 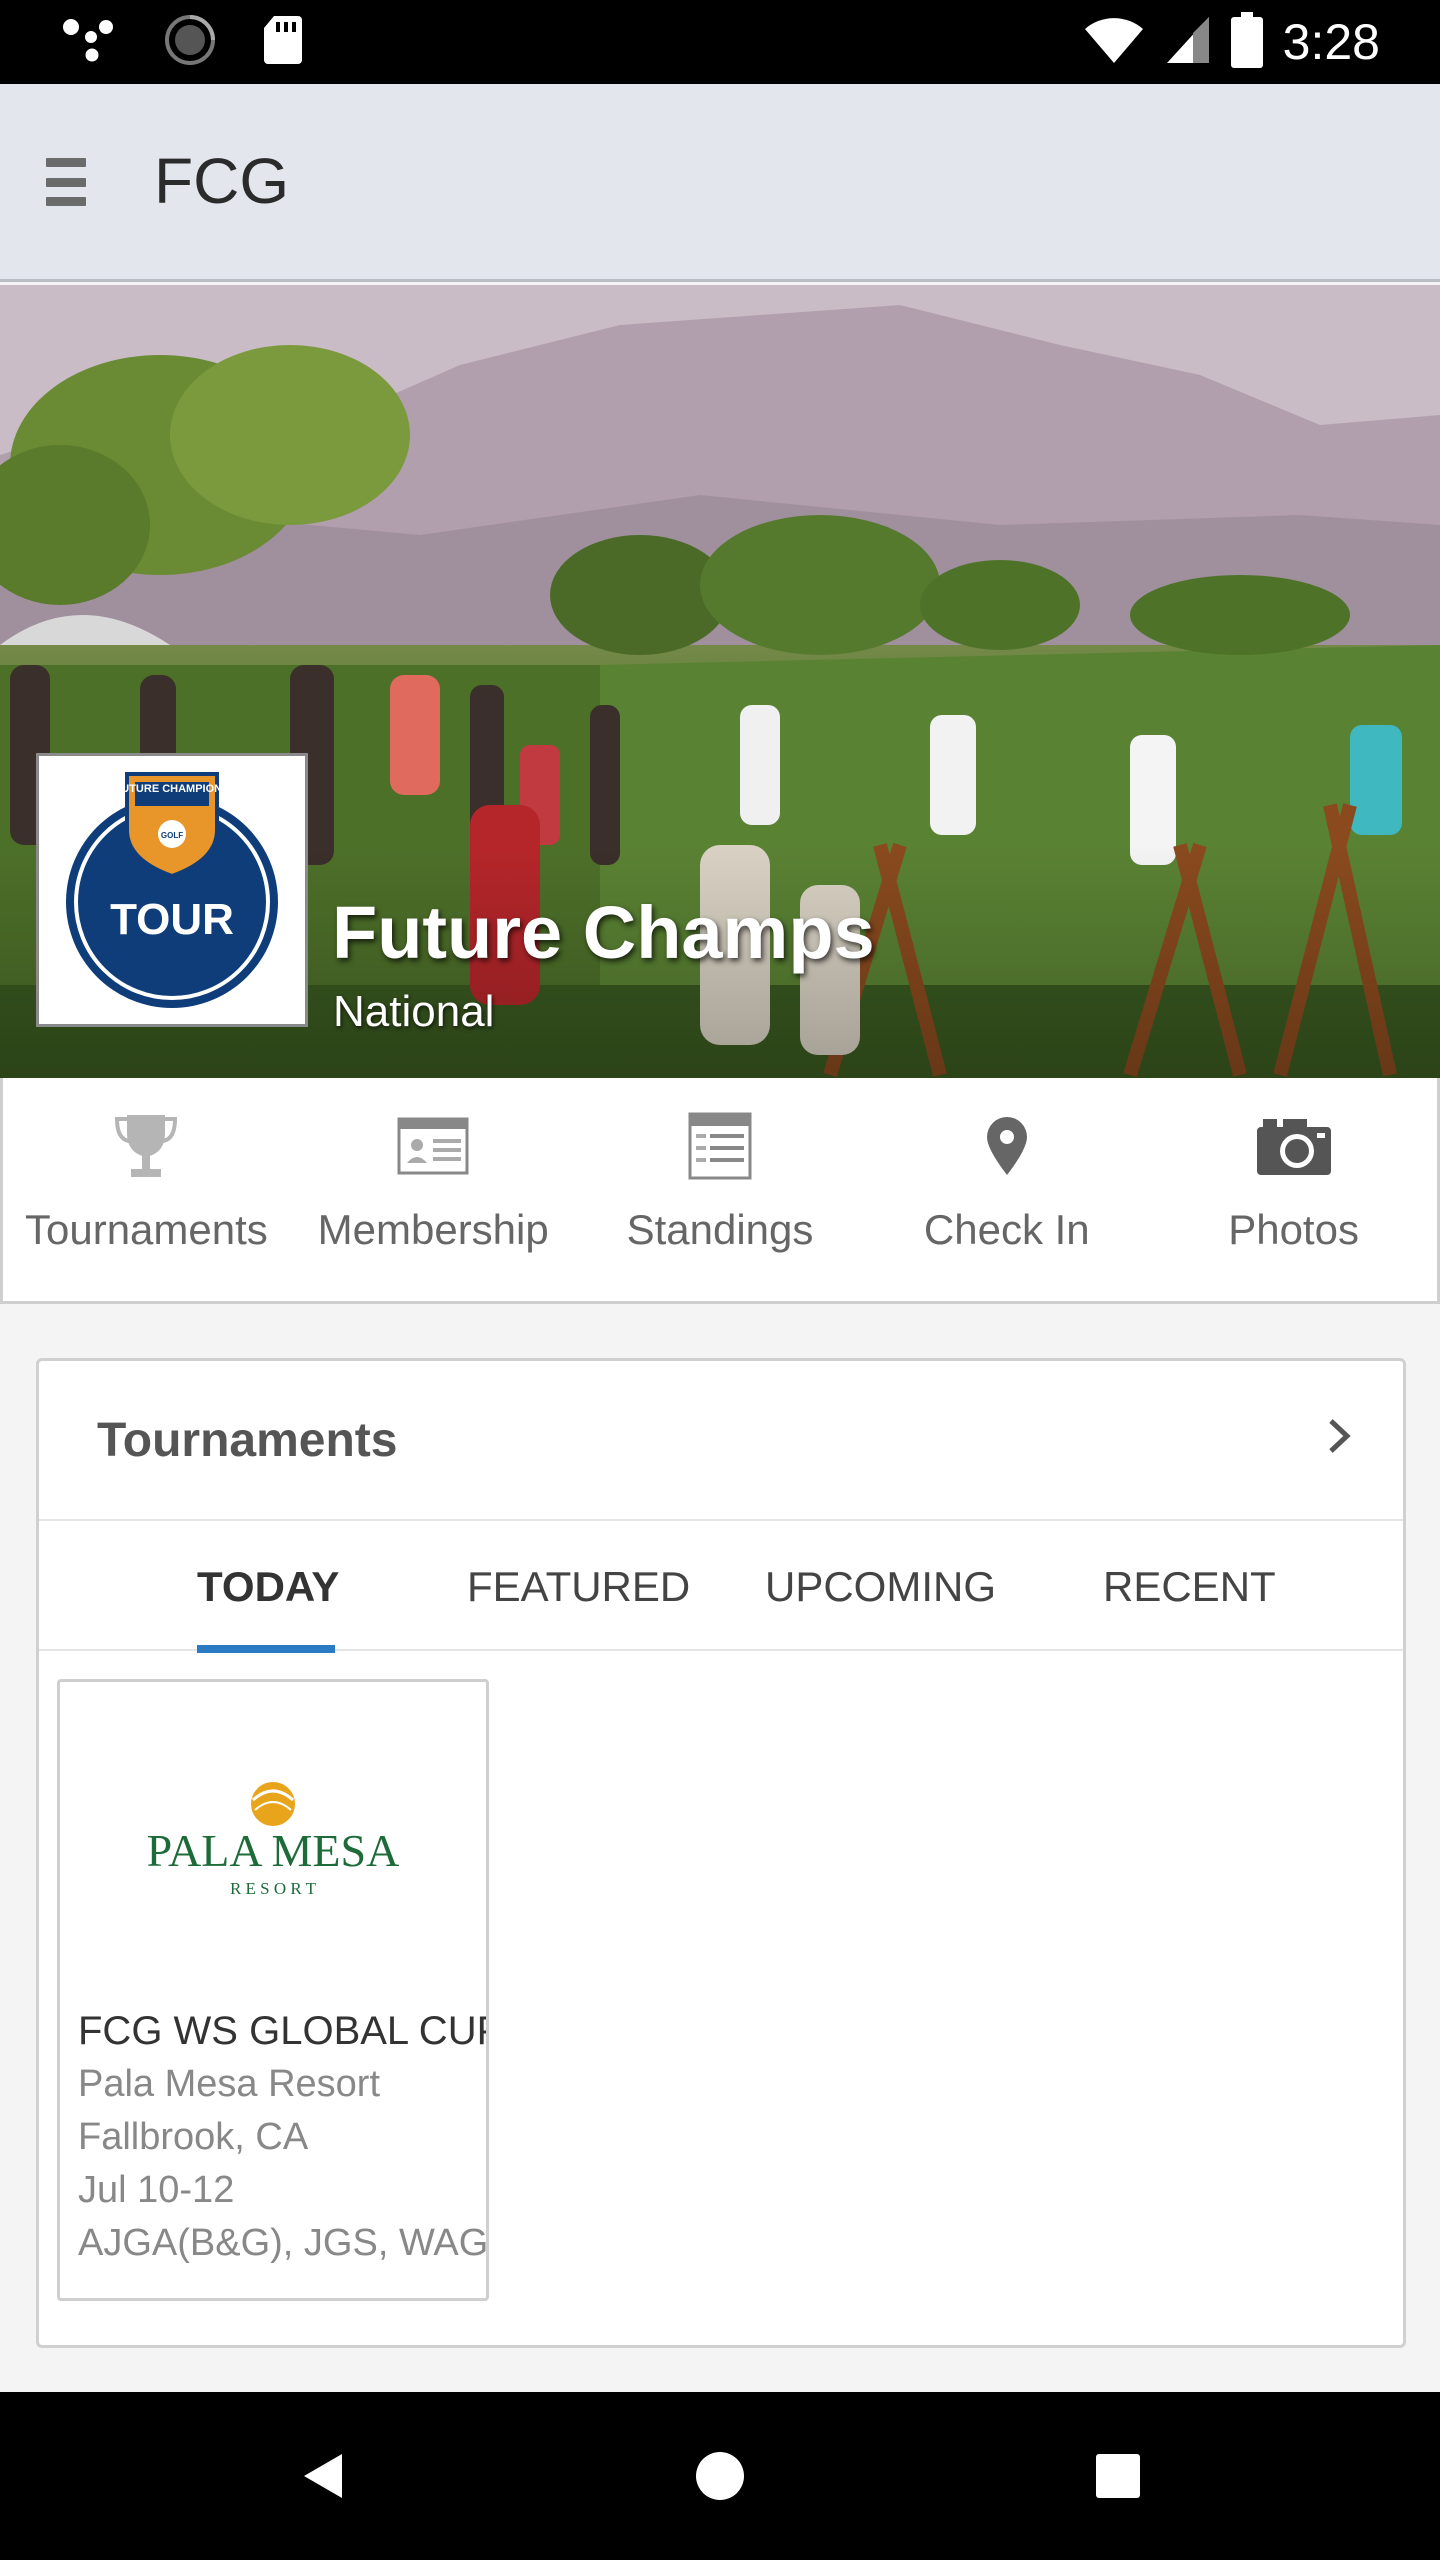 What do you see at coordinates (433, 1229) in the screenshot?
I see `action-label: Membership` at bounding box center [433, 1229].